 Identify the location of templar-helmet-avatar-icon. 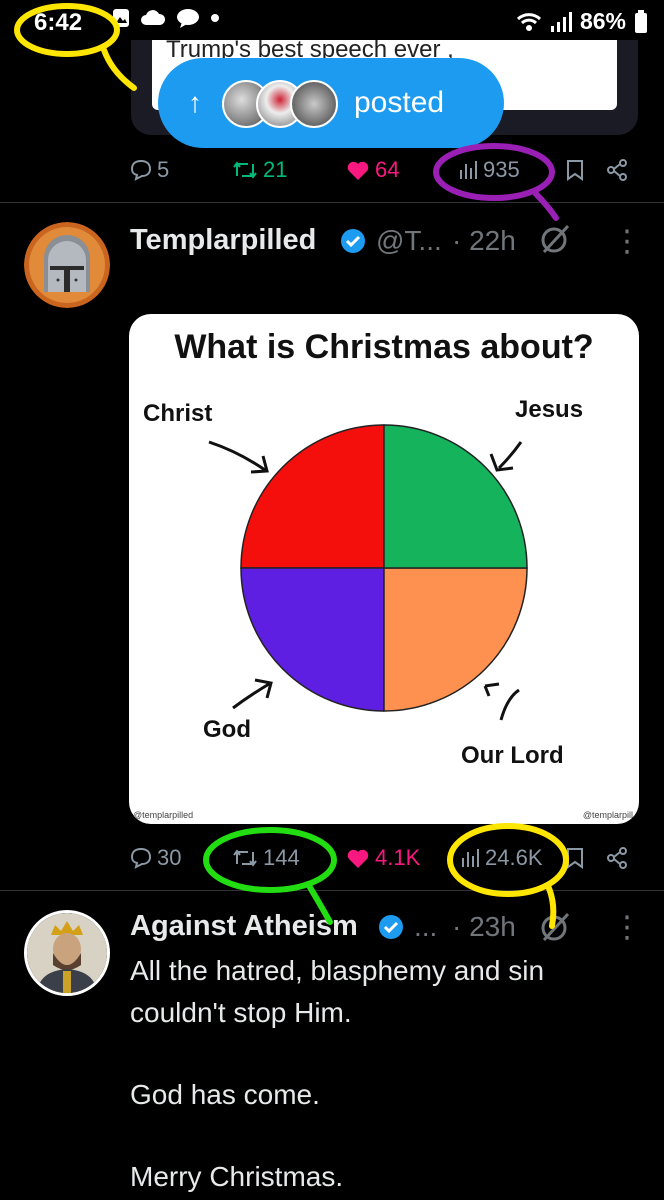
(67, 265).